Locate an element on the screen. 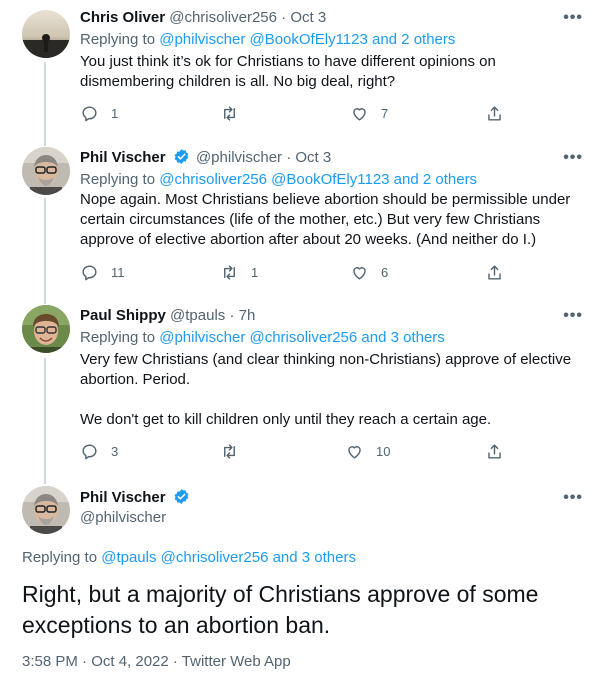 This screenshot has width=605, height=690. tweet-header: Phil Vischer @philvischer · Oct 3 is located at coordinates (205, 158).